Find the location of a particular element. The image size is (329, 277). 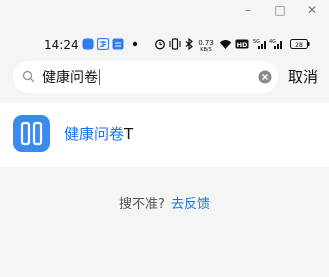

app-notification-icon is located at coordinates (88, 44).